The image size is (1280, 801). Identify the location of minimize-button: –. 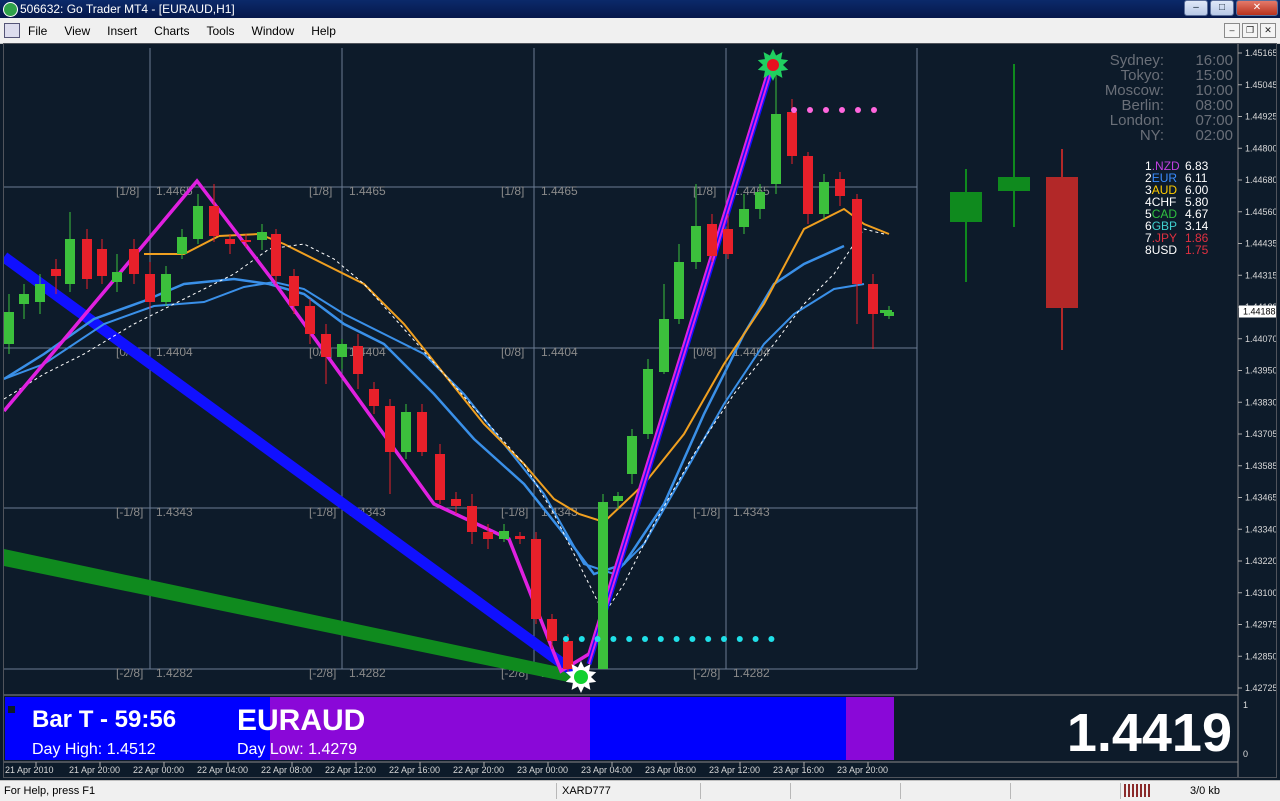
(1196, 8).